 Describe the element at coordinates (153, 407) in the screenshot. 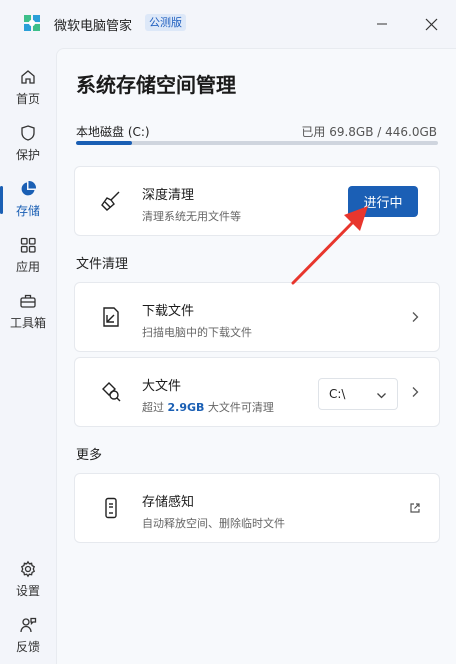

I see `large-files-sub-prefix: 超过` at that location.